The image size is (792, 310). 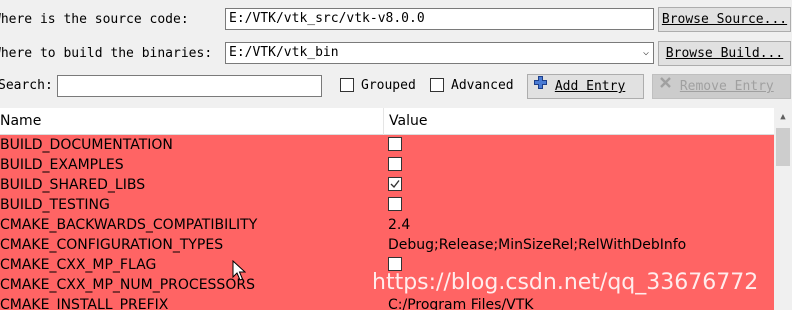 What do you see at coordinates (26, 85) in the screenshot?
I see `search-label: Search:` at bounding box center [26, 85].